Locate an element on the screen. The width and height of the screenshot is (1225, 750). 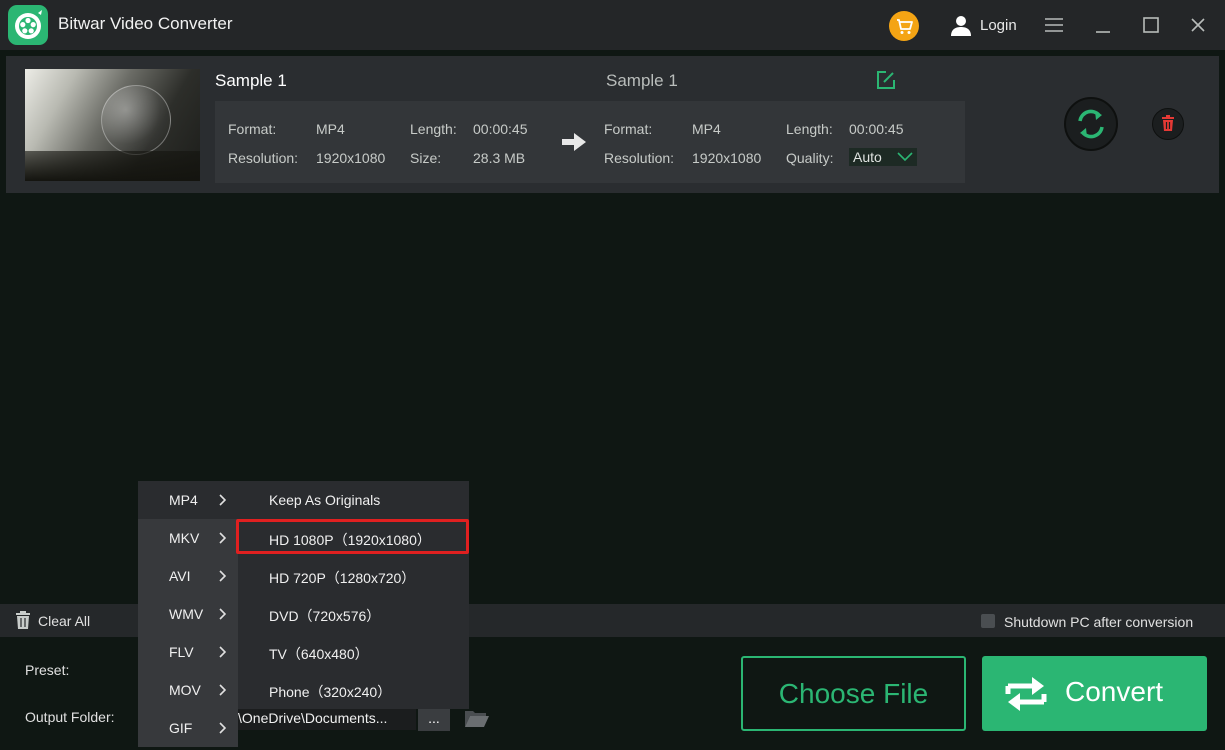
format-item-mov: MOV is located at coordinates (188, 690).